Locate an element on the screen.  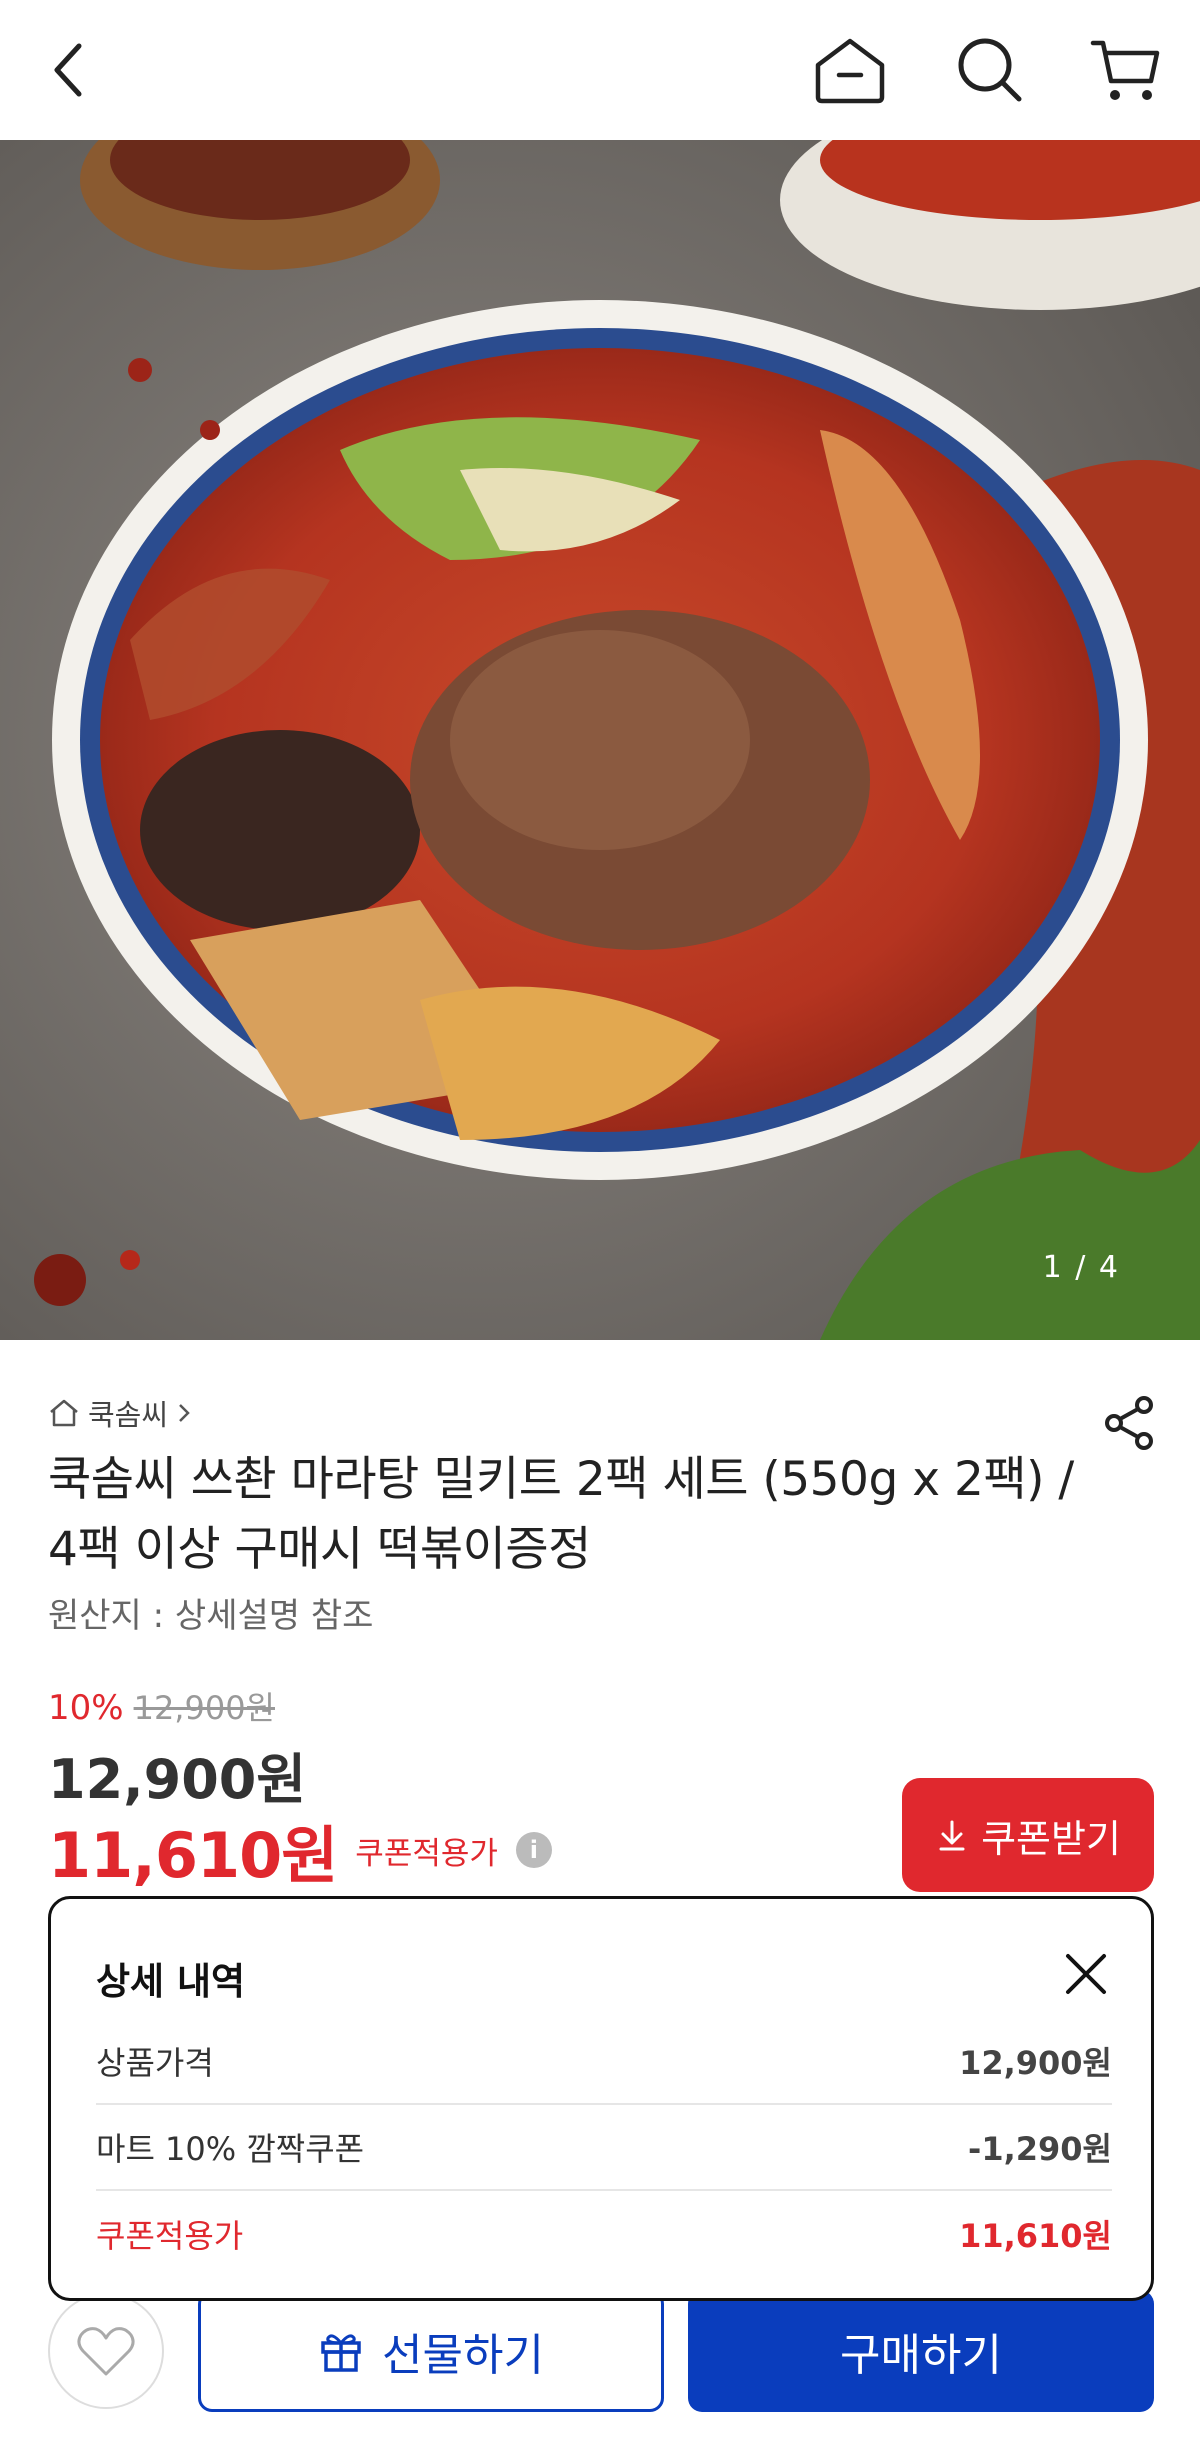
buy-label: 구매하기 is located at coordinates (921, 2355).